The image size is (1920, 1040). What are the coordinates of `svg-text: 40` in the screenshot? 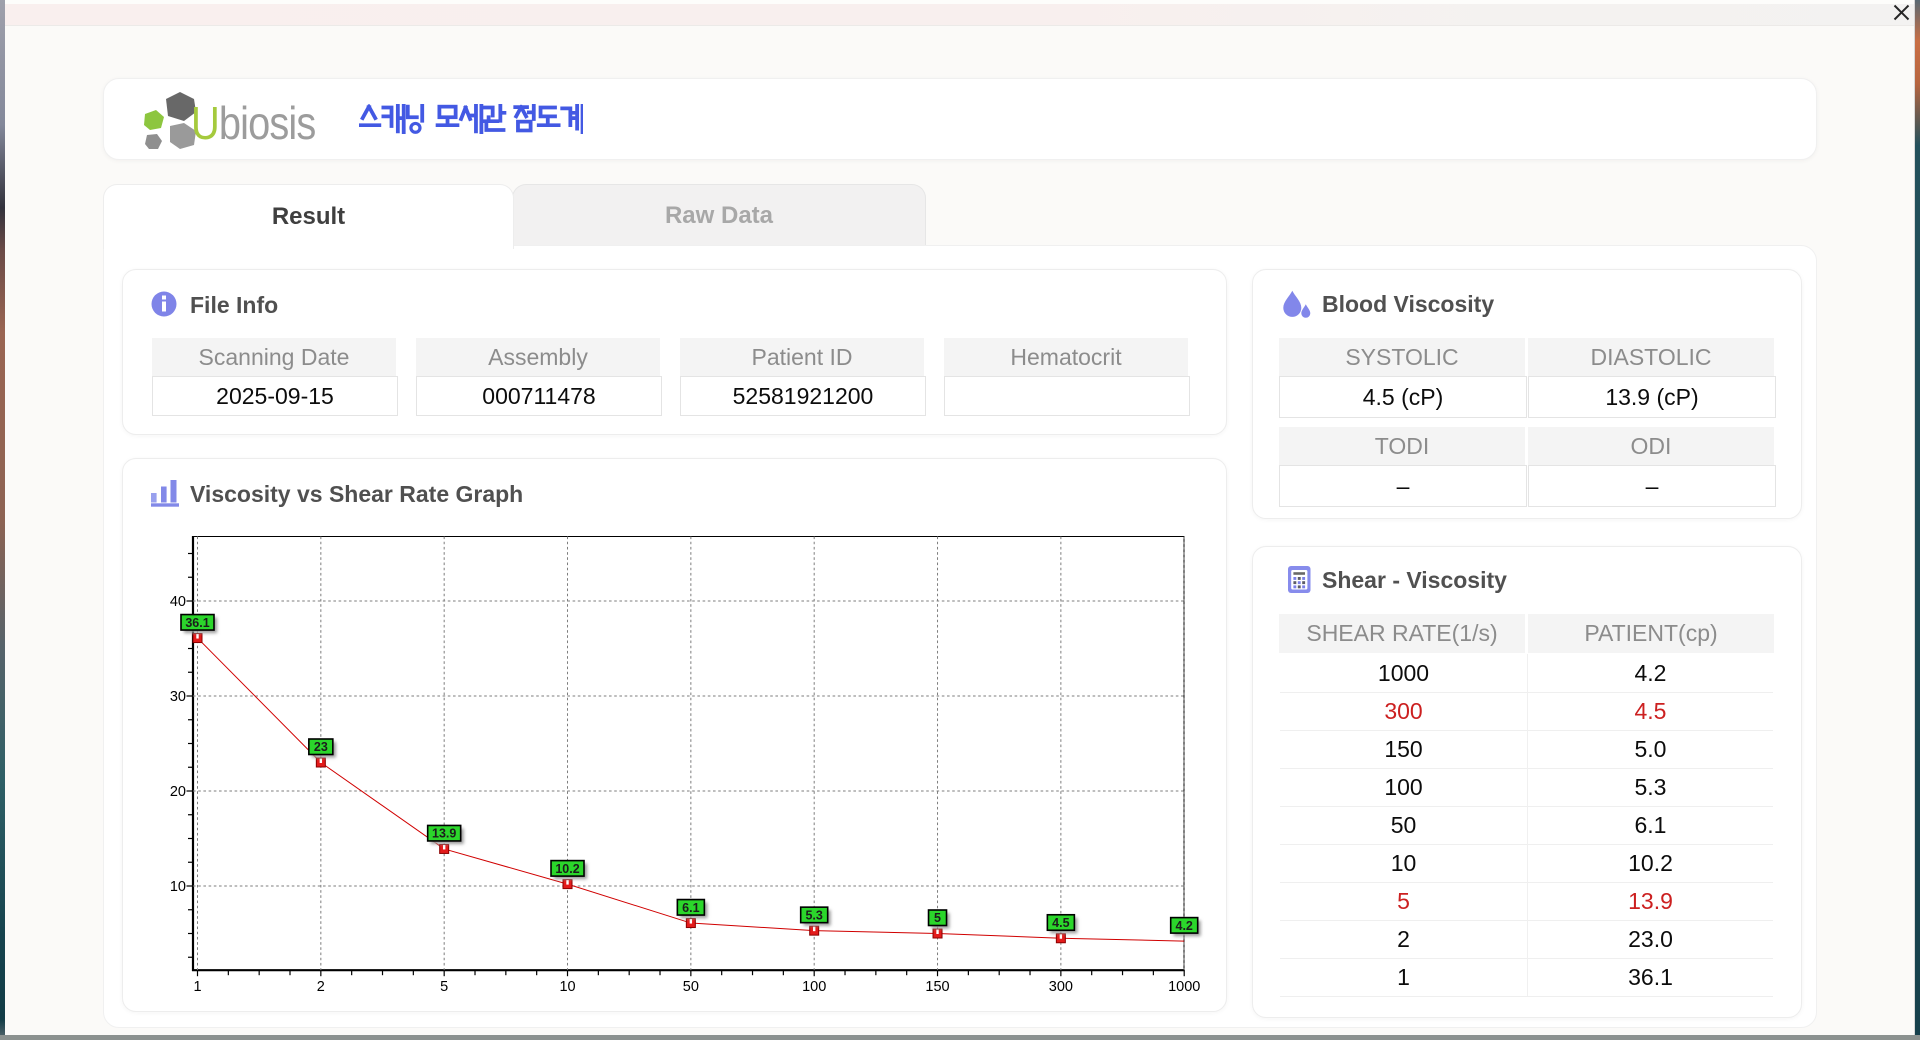 It's located at (178, 602).